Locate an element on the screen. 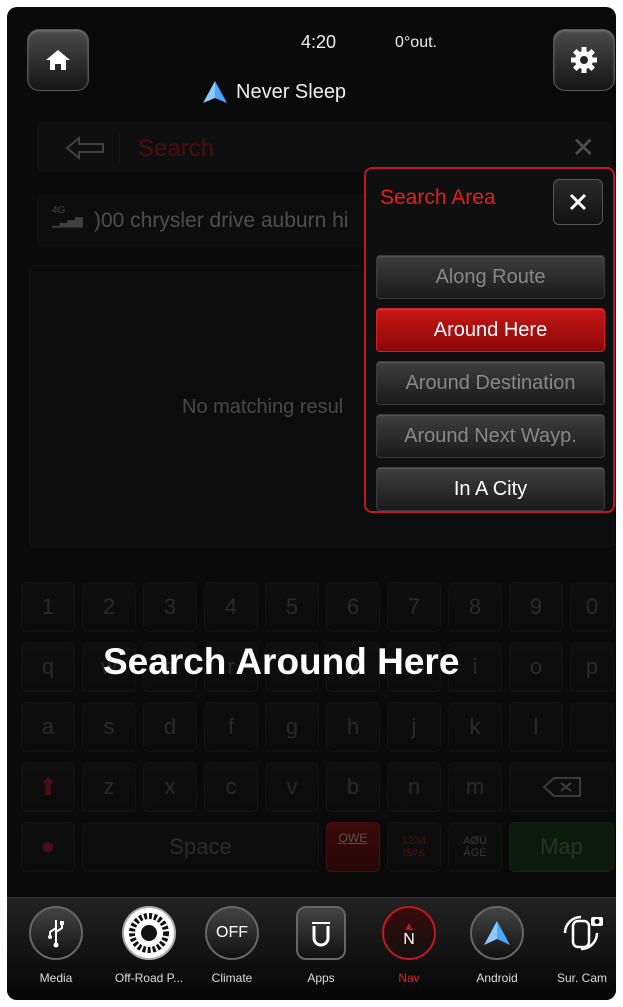 This screenshot has height=1007, width=623. symbols-line-2: !$#& is located at coordinates (414, 853).